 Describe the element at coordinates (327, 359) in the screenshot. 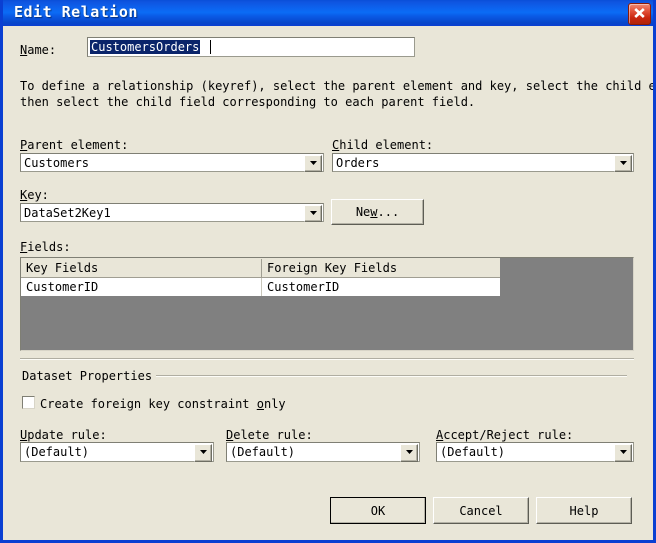

I see `section-divider` at that location.